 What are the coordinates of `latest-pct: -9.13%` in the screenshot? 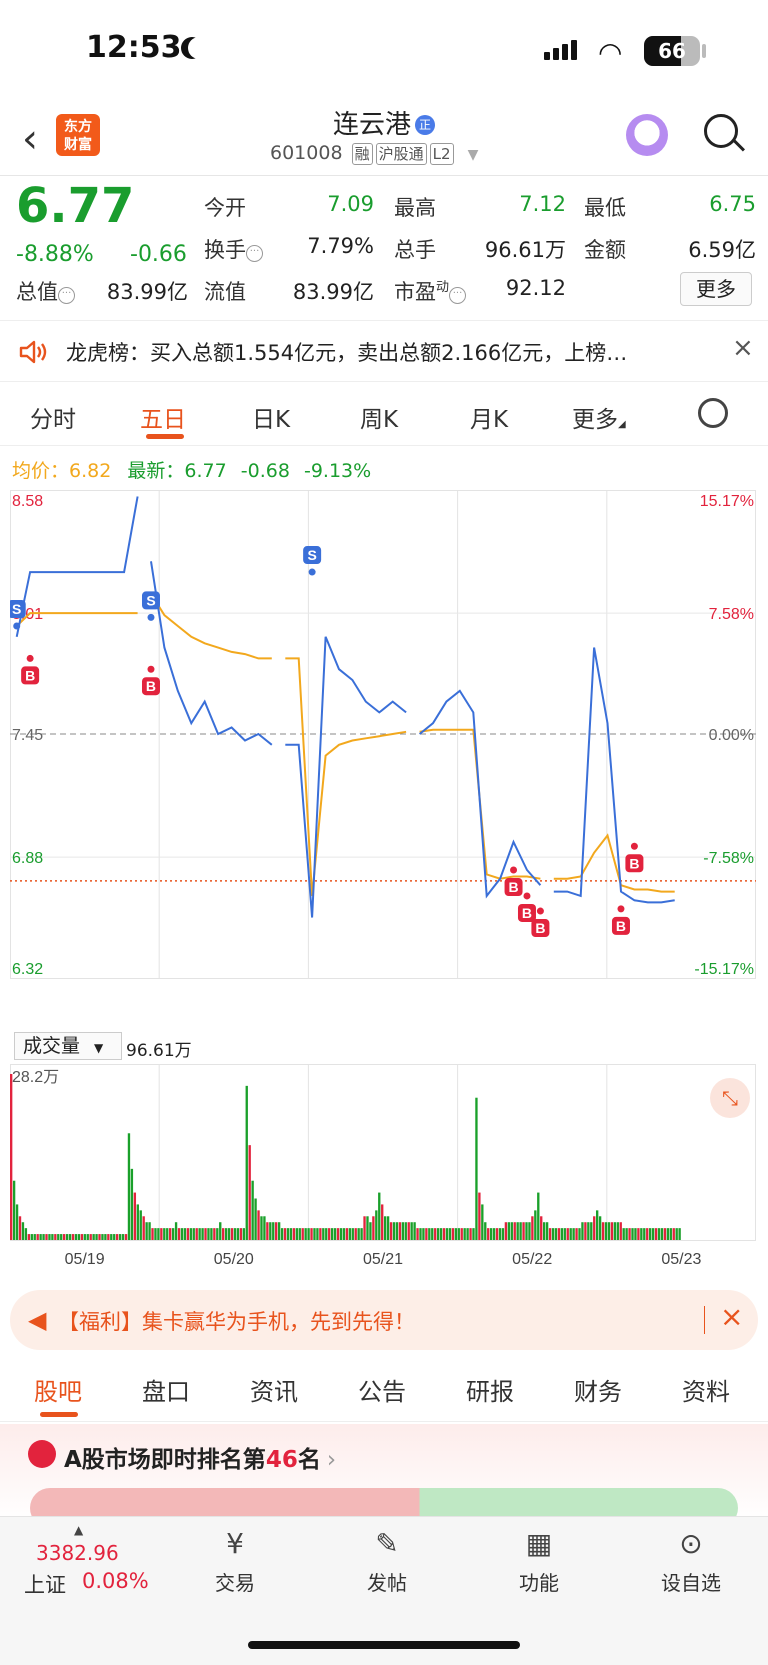 It's located at (337, 471).